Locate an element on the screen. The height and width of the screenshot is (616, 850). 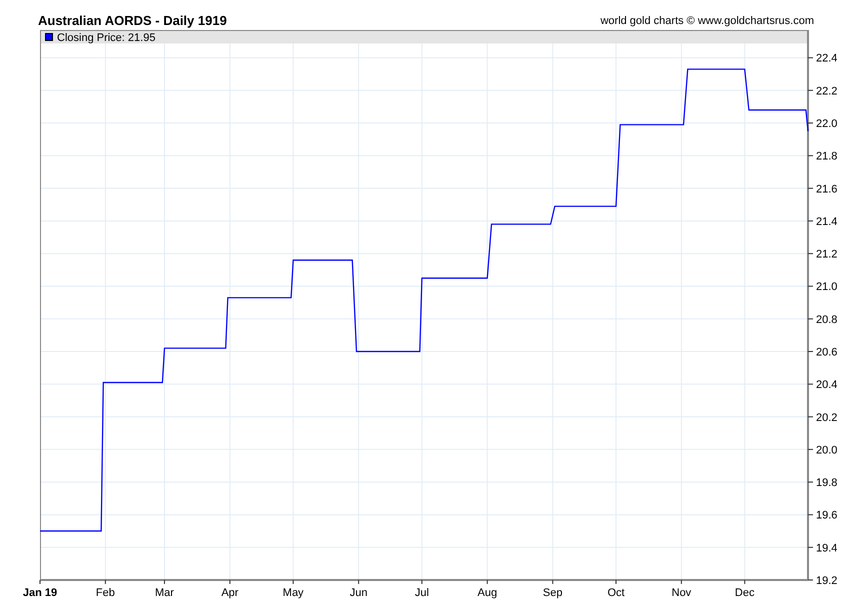
axis-tick-label: Feb is located at coordinates (105, 593).